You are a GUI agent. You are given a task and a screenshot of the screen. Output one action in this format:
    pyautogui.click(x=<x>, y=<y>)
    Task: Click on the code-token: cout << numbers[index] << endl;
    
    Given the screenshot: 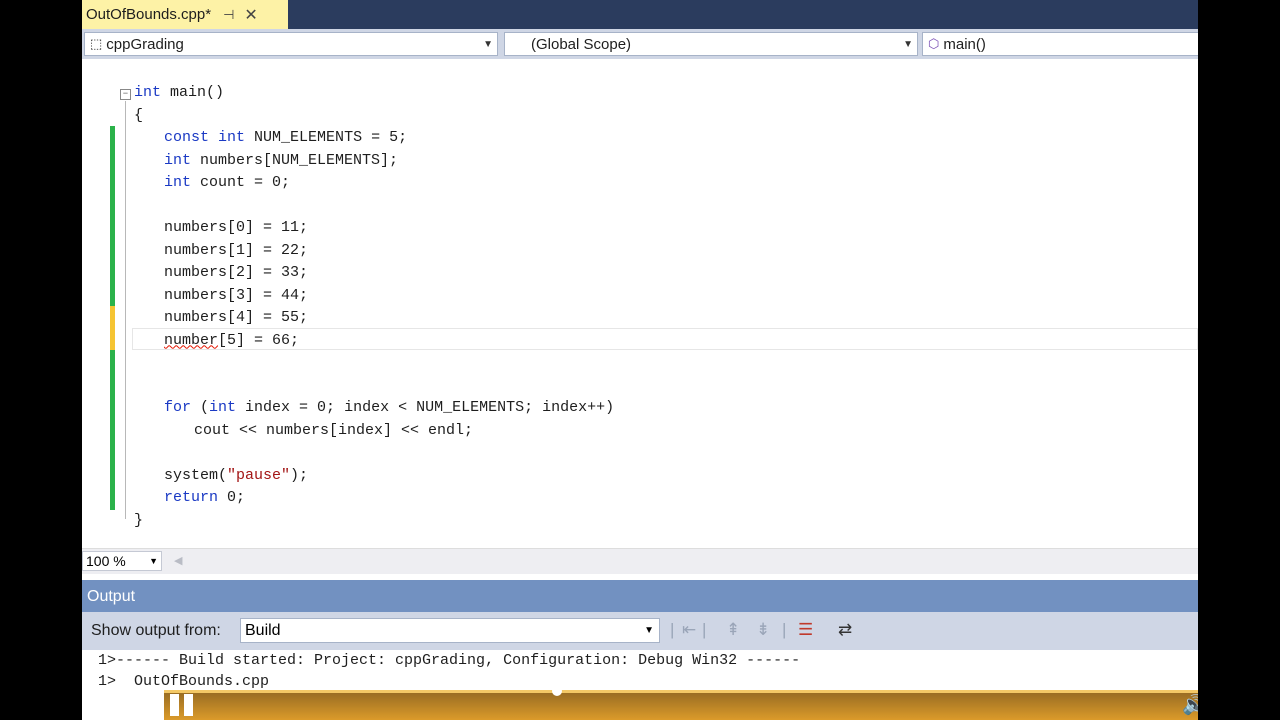 What is the action you would take?
    pyautogui.click(x=334, y=430)
    